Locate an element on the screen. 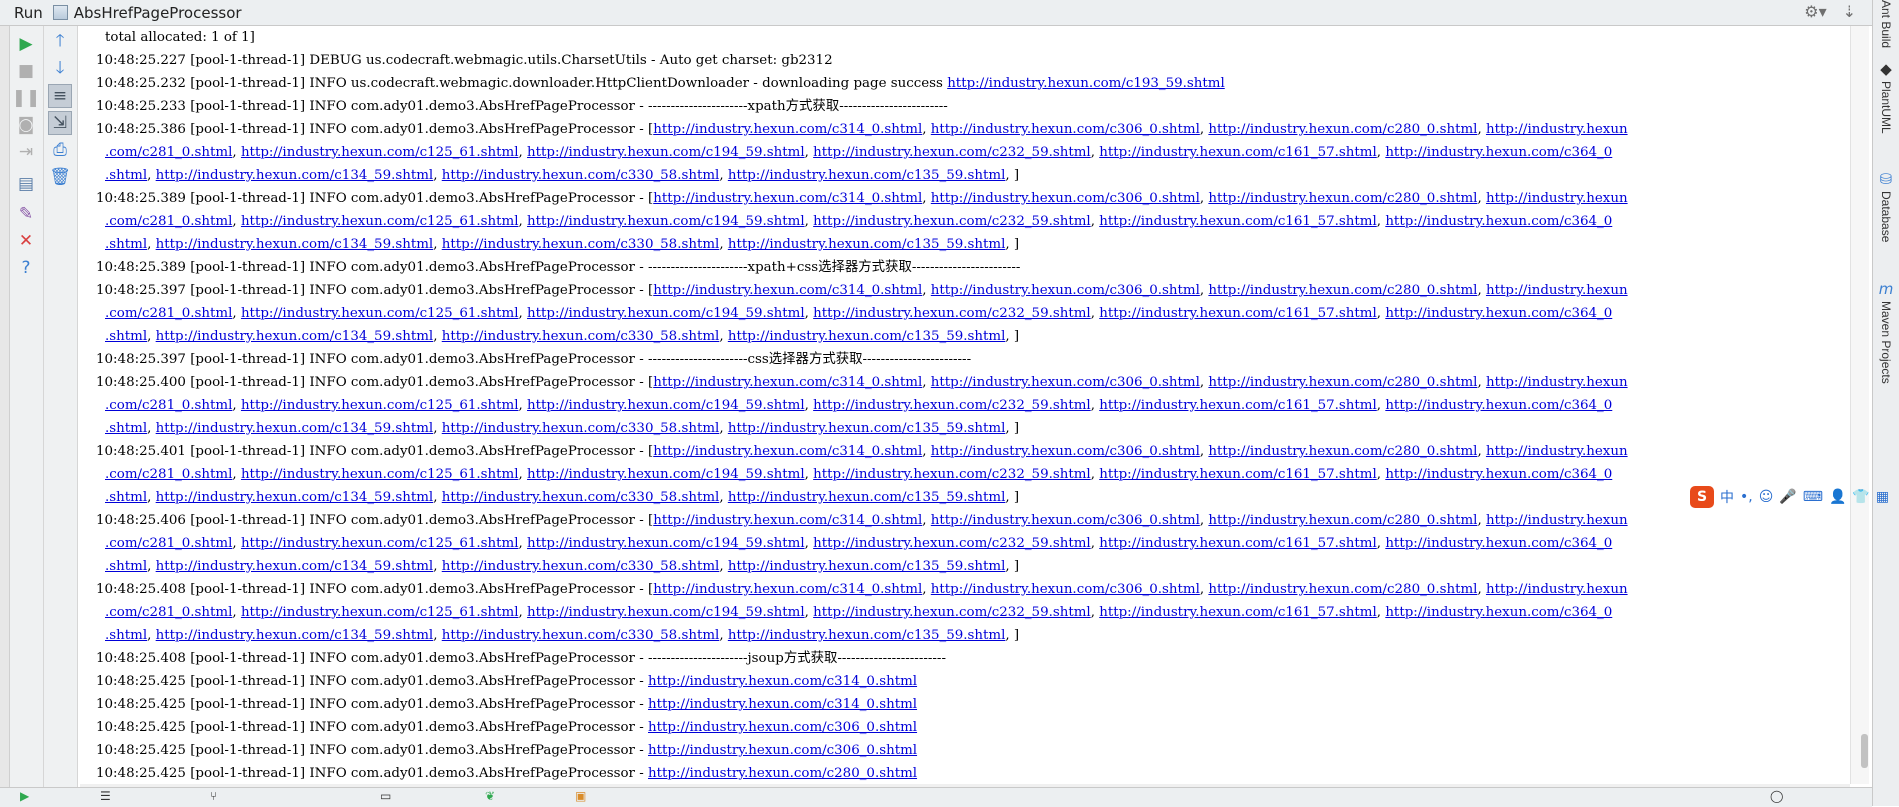  microphone-icon: 🎤 is located at coordinates (1787, 497).